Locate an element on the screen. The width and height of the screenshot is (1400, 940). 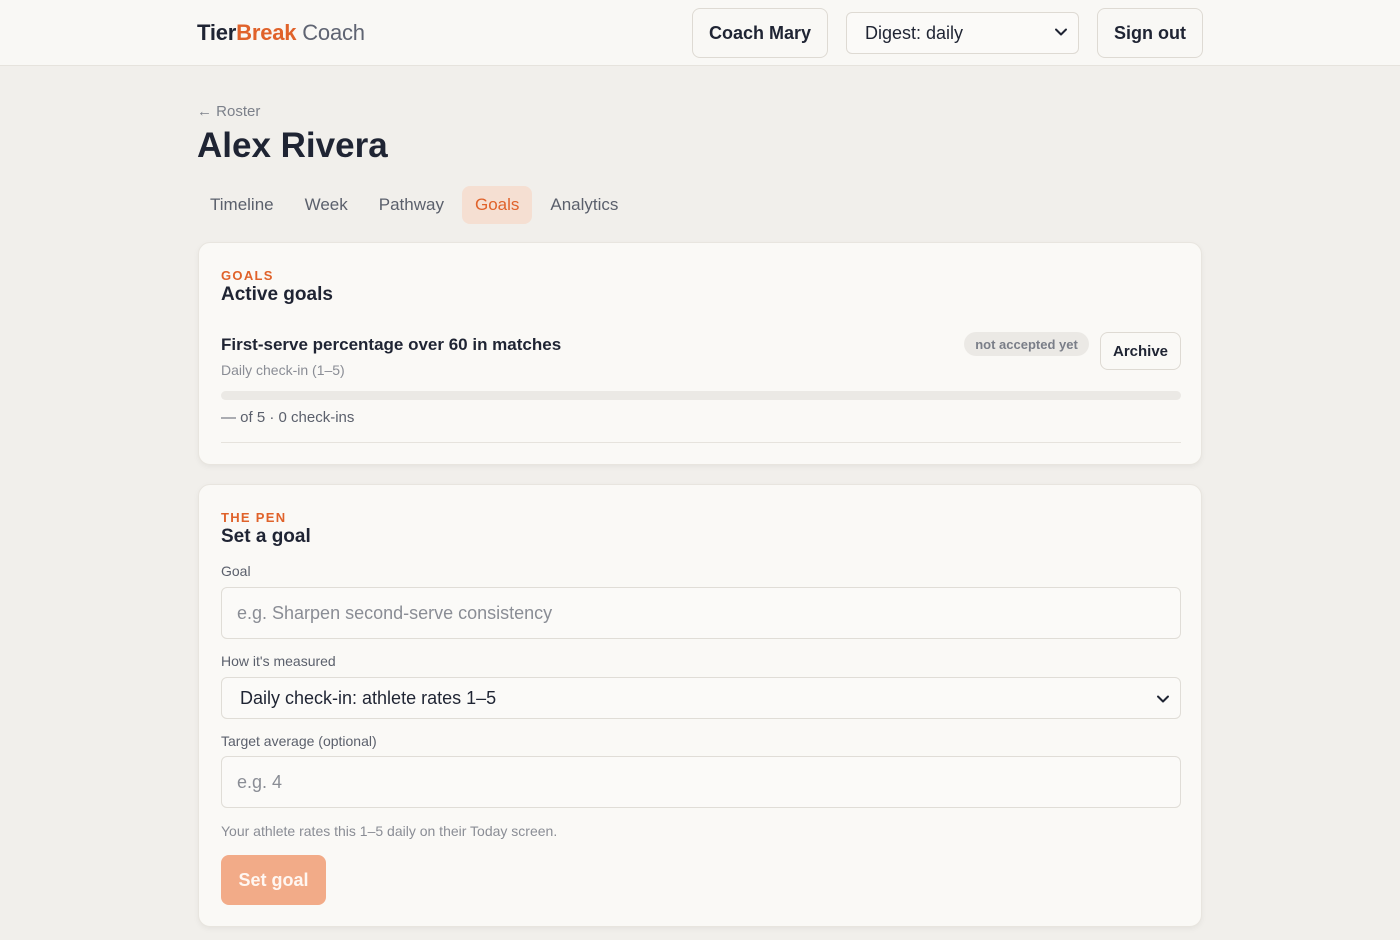
tab-goals: Goals is located at coordinates (497, 205).